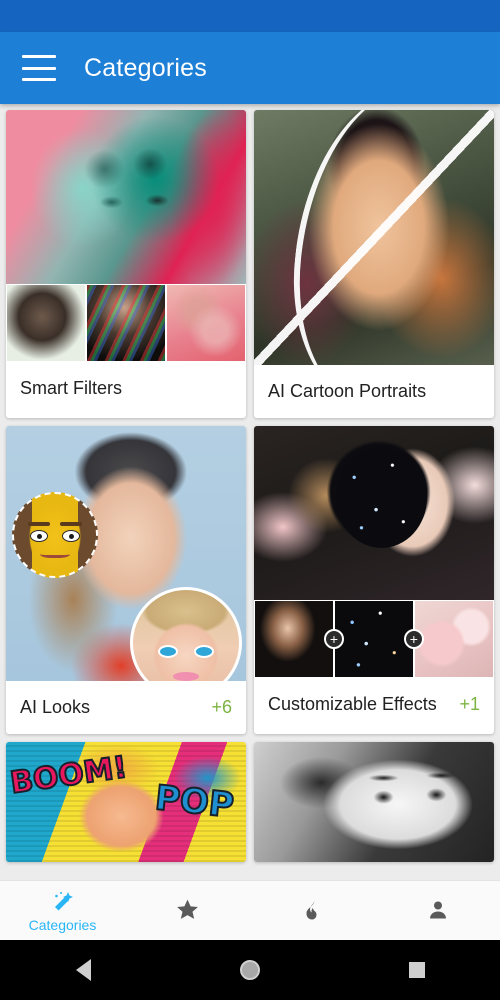 The image size is (500, 1000). I want to click on android-system-nav, so click(250, 970).